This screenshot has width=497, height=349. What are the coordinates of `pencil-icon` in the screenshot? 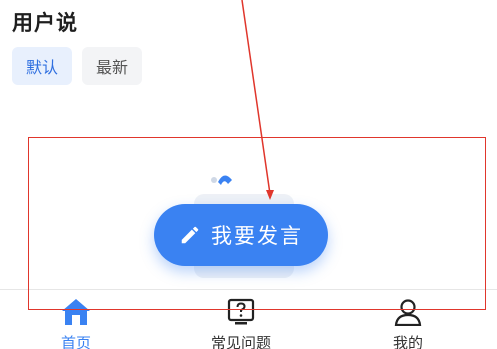 It's located at (190, 235).